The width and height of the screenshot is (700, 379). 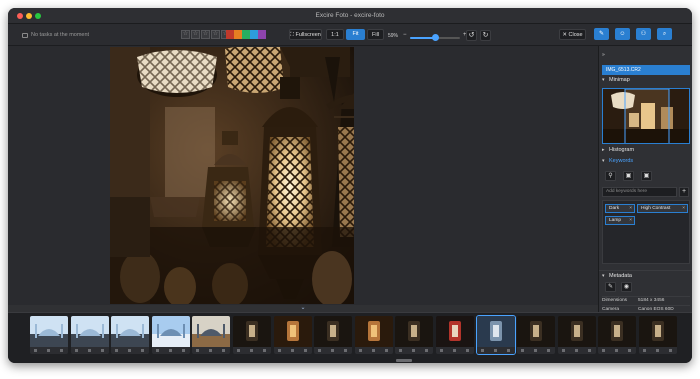 I want to click on metadata-edit-button: ✎, so click(x=610, y=287).